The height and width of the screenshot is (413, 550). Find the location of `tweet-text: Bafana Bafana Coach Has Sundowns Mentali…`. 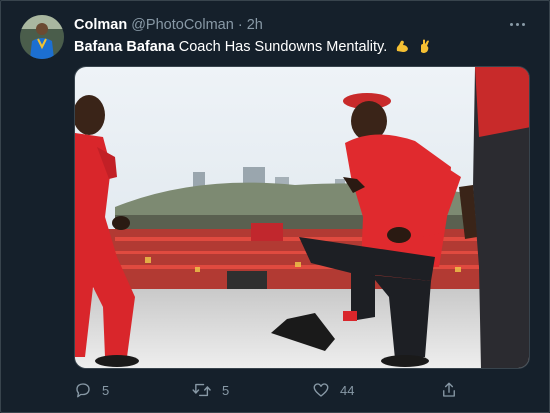

tweet-text: Bafana Bafana Coach Has Sundowns Mentali… is located at coordinates (253, 48).